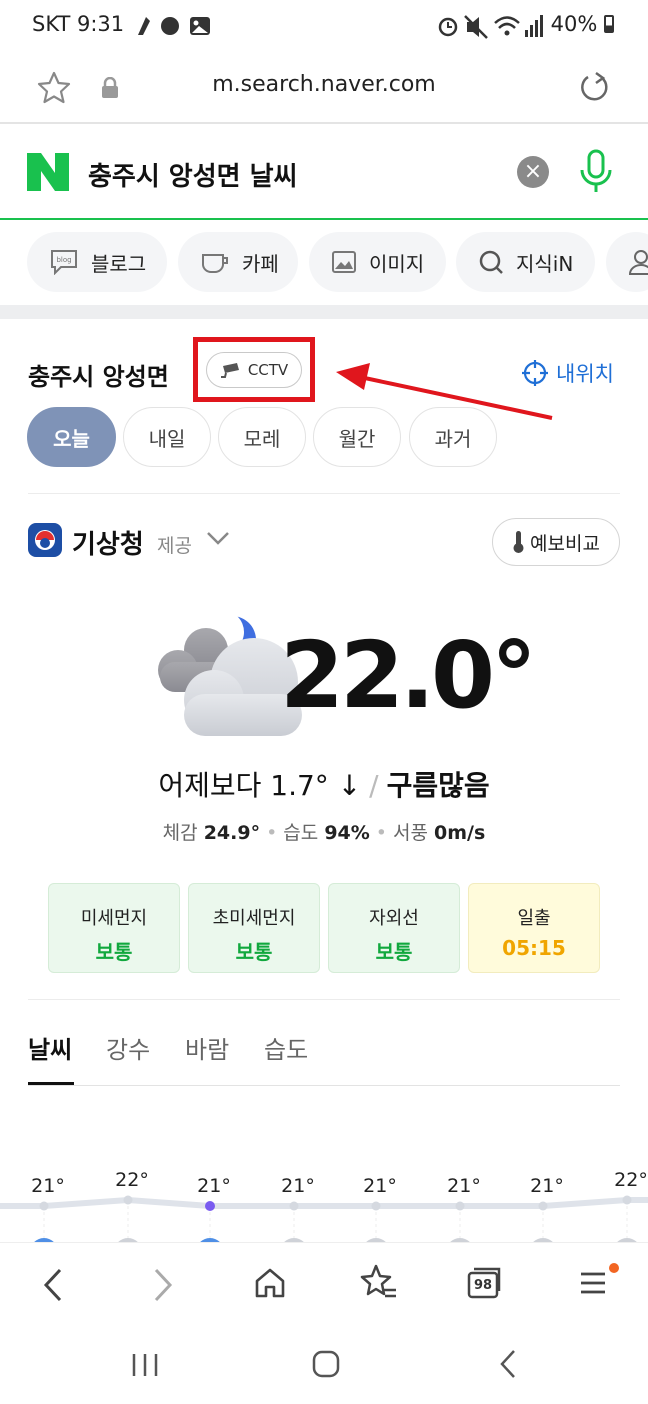 This screenshot has height=1404, width=648. What do you see at coordinates (98, 377) in the screenshot?
I see `location-title: 충주시 앙성면` at bounding box center [98, 377].